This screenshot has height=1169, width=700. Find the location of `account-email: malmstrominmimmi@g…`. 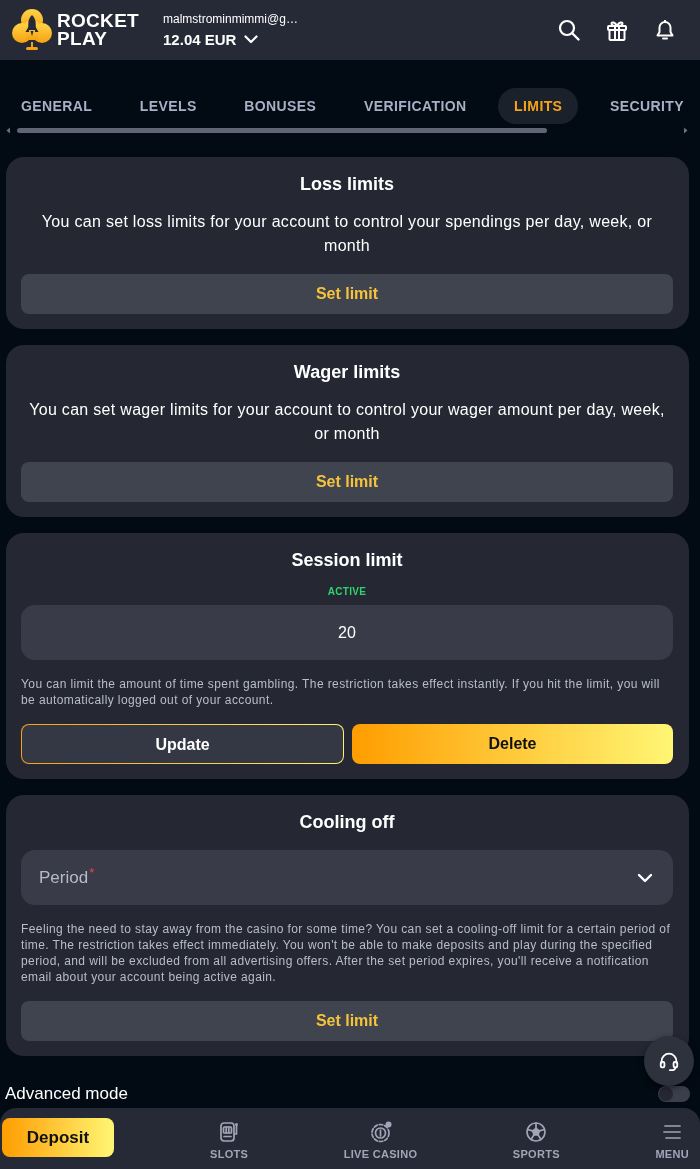

account-email: malmstrominmimmi@g… is located at coordinates (230, 18).